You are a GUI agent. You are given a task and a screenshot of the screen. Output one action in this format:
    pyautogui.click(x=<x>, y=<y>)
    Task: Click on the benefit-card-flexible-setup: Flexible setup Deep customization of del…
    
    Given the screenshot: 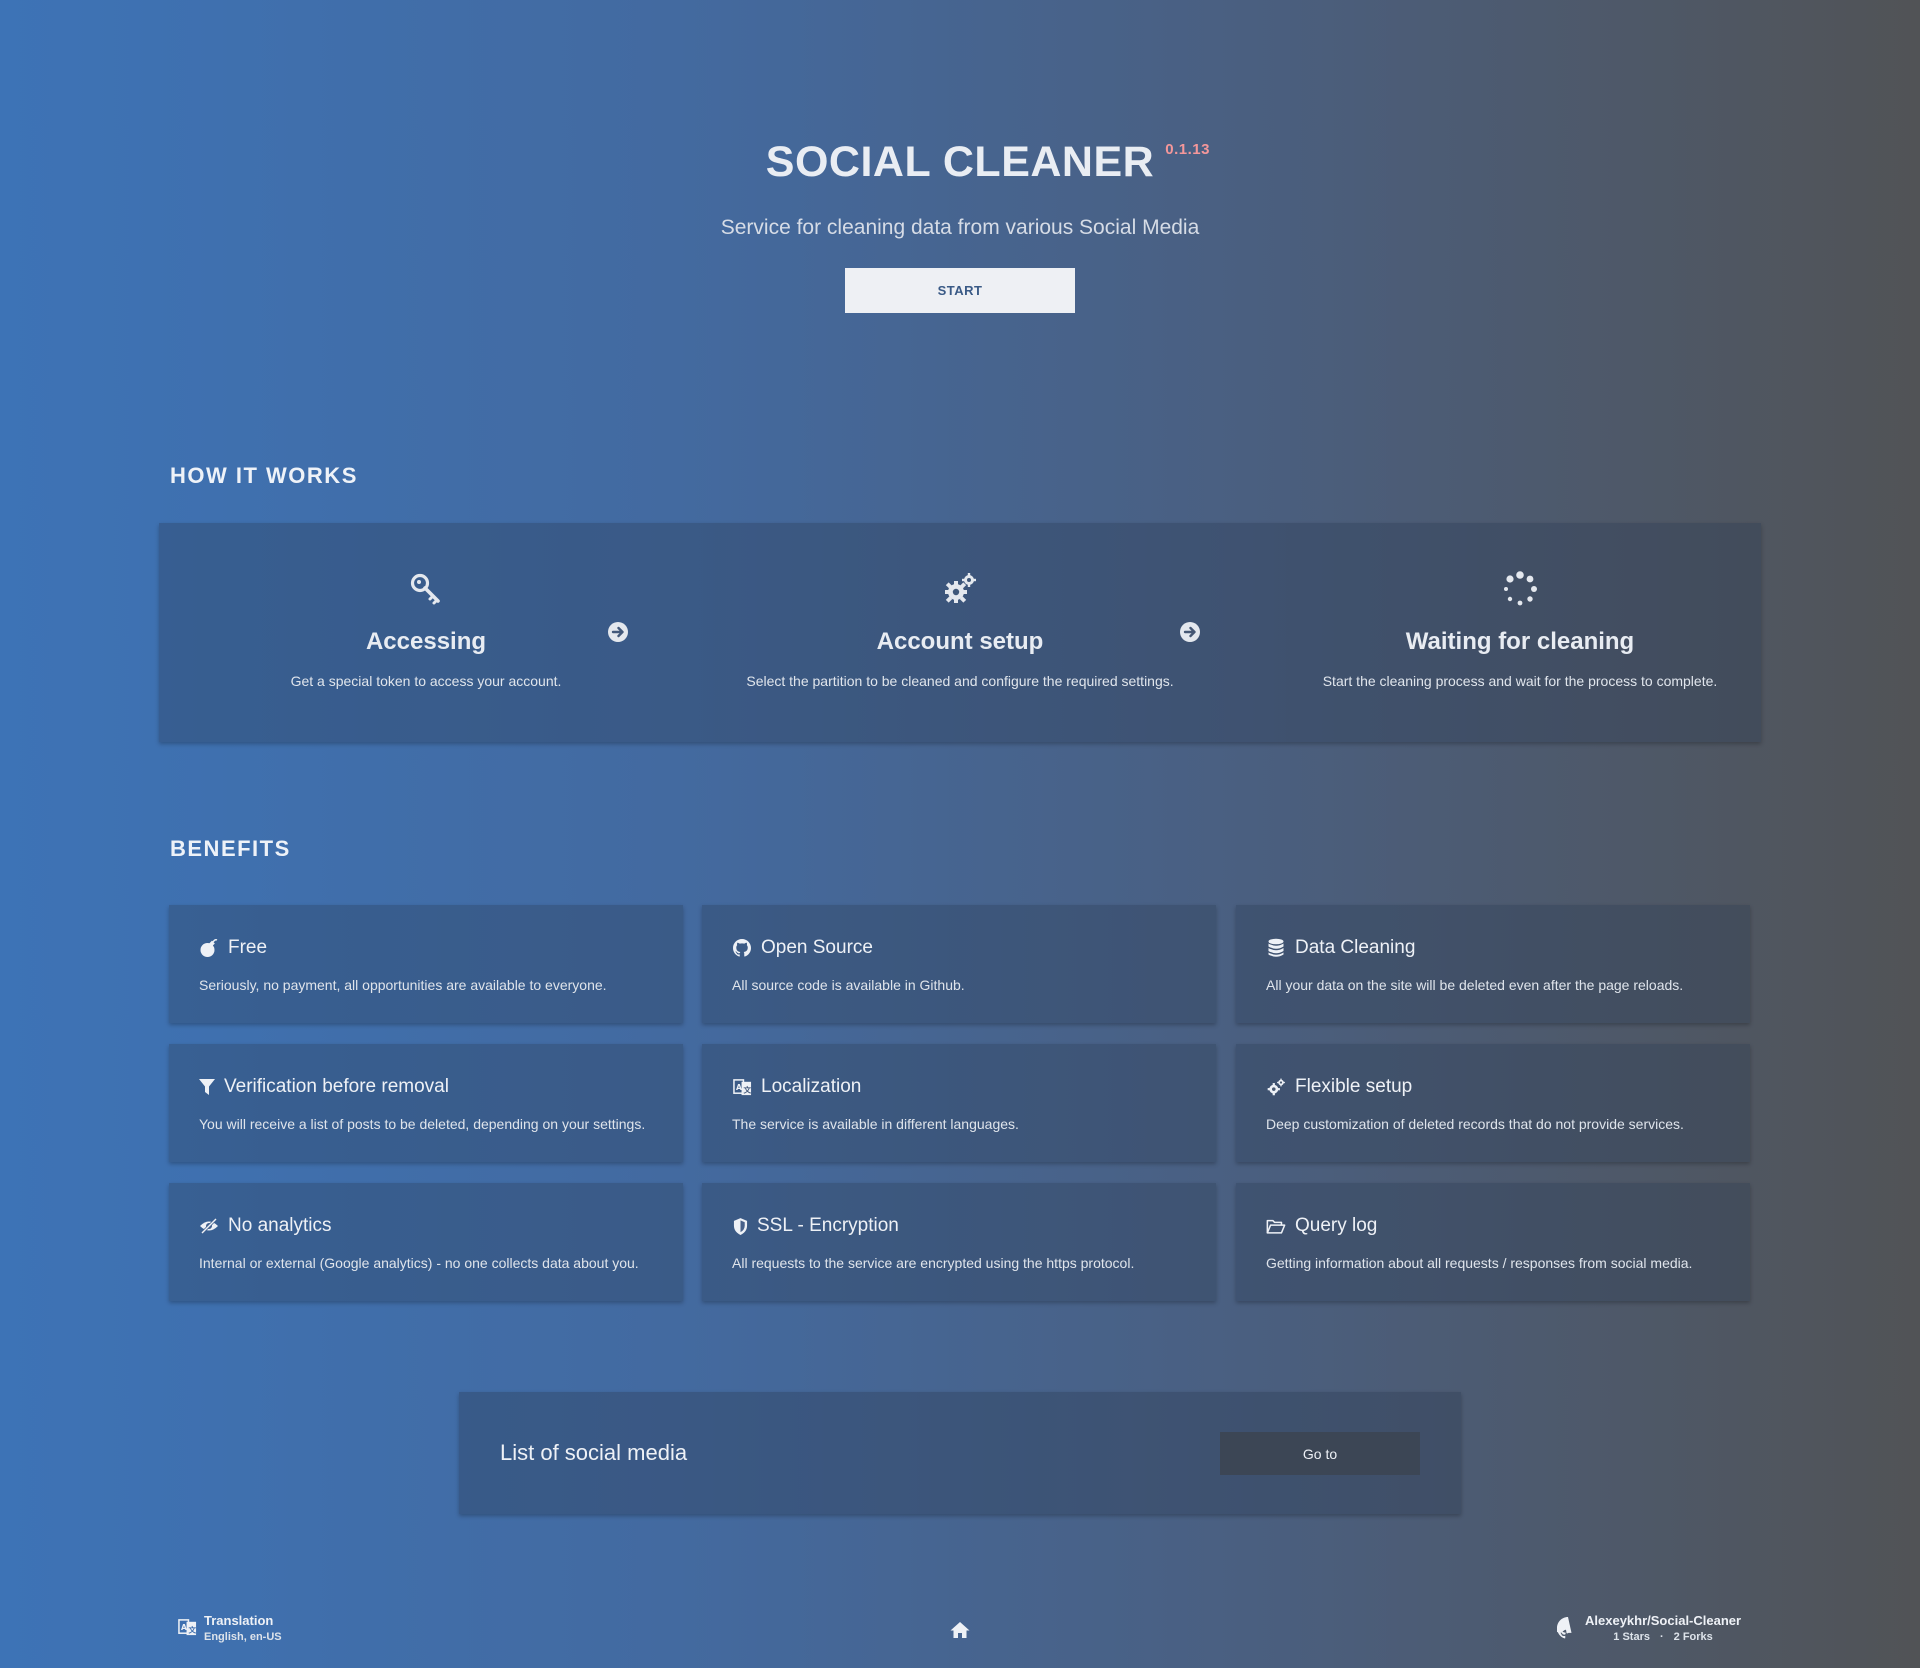 What is the action you would take?
    pyautogui.click(x=1493, y=1103)
    